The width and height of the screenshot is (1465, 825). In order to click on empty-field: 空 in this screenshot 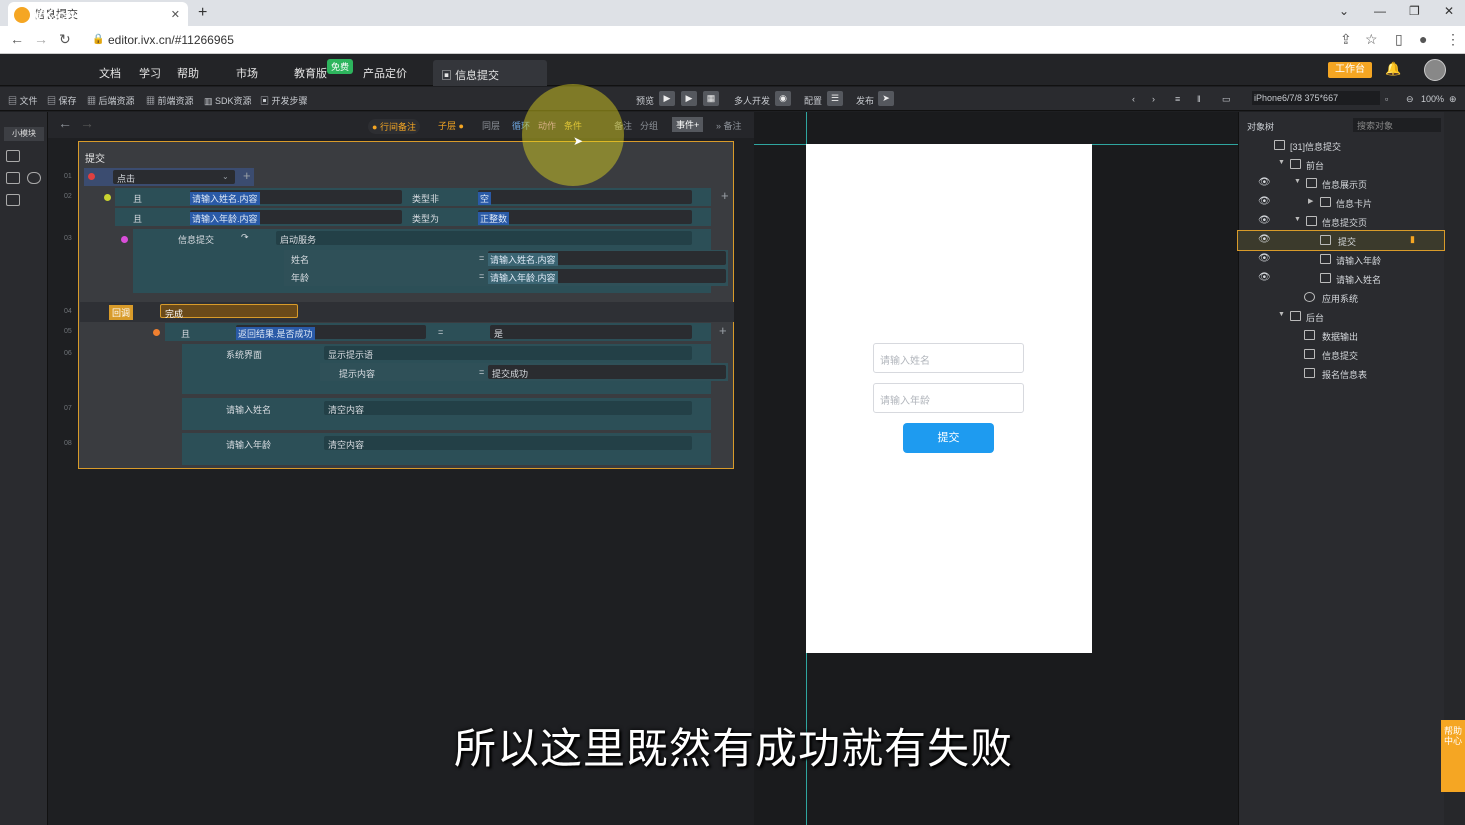, I will do `click(585, 197)`.